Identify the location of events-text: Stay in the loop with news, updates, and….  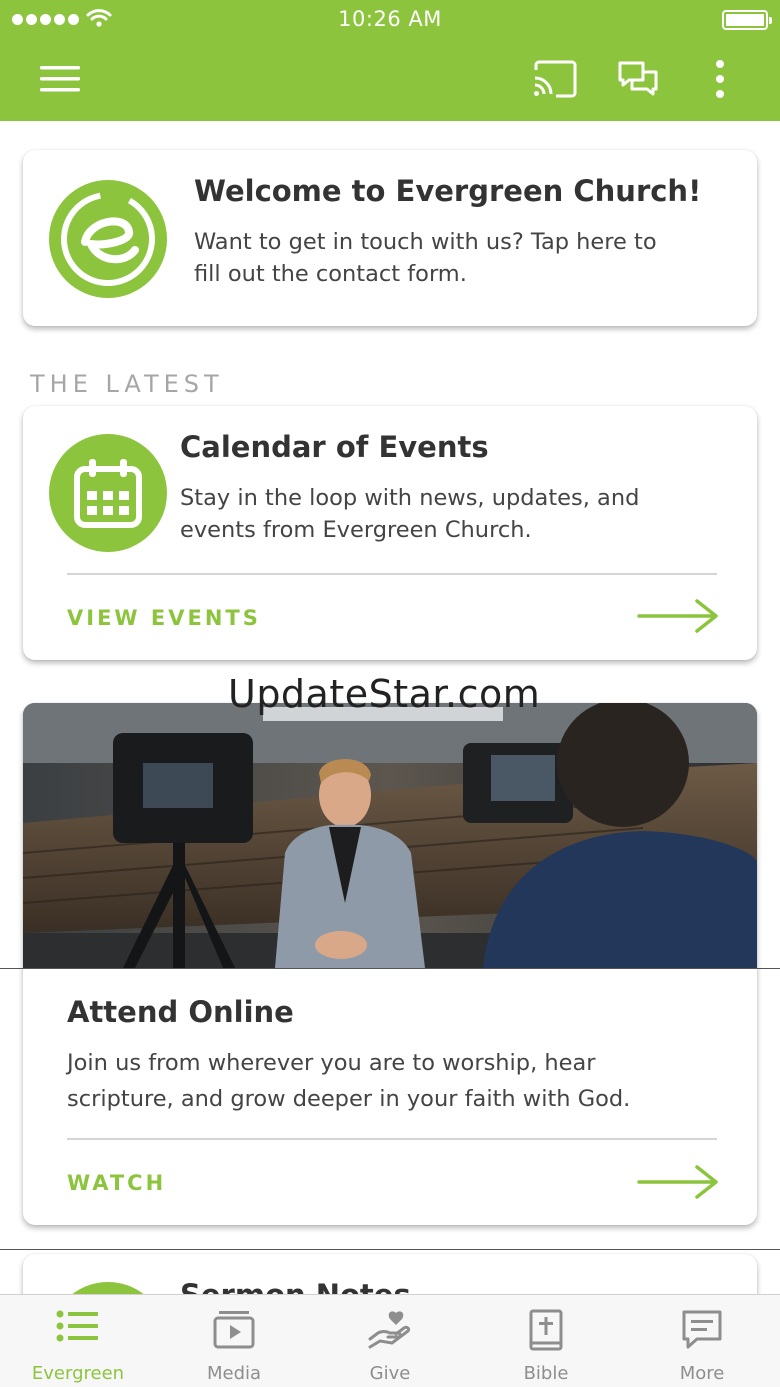
(409, 514).